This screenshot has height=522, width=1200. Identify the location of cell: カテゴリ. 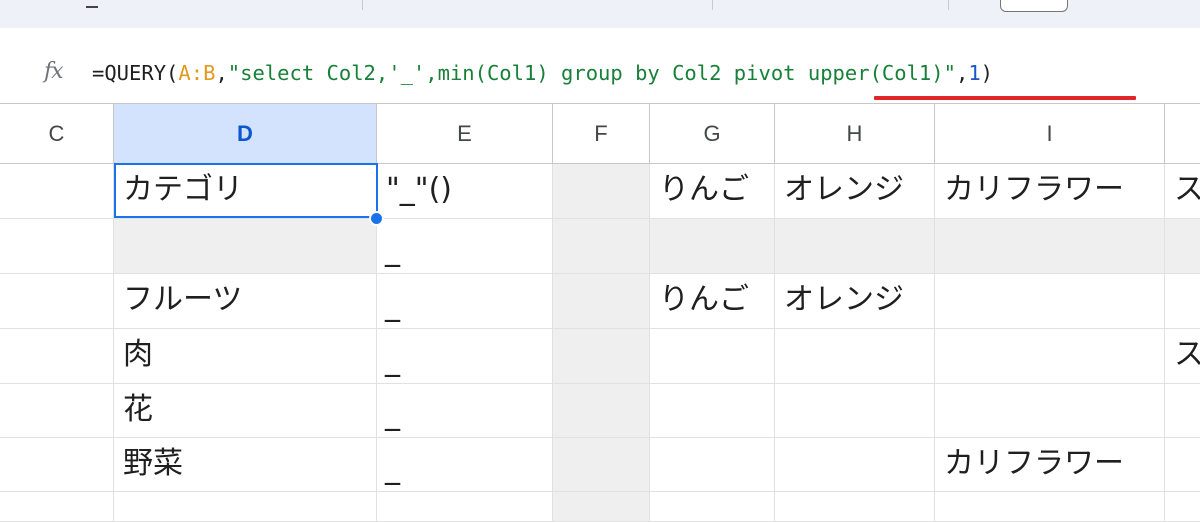
(245, 191).